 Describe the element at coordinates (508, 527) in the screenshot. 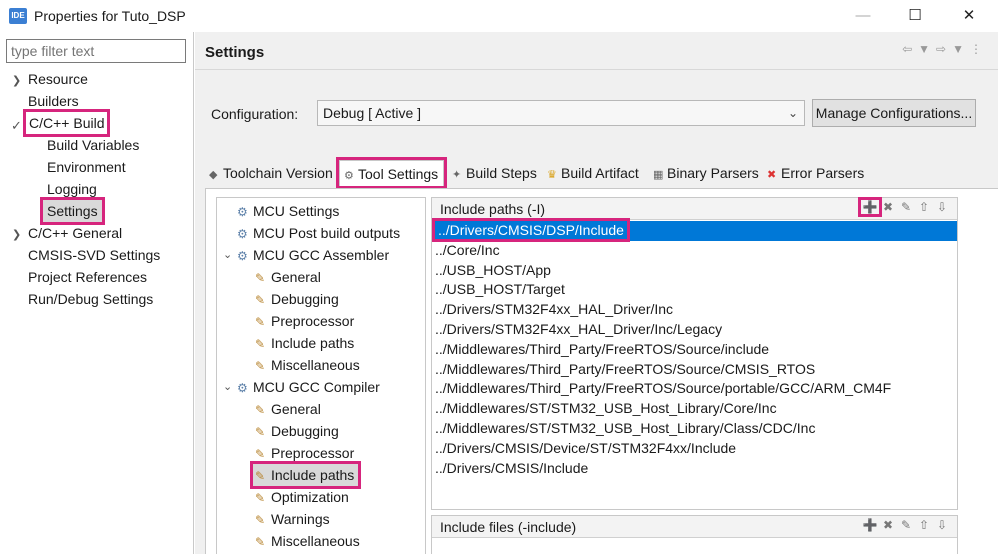

I see `include-files-title: Include files (-include)` at that location.